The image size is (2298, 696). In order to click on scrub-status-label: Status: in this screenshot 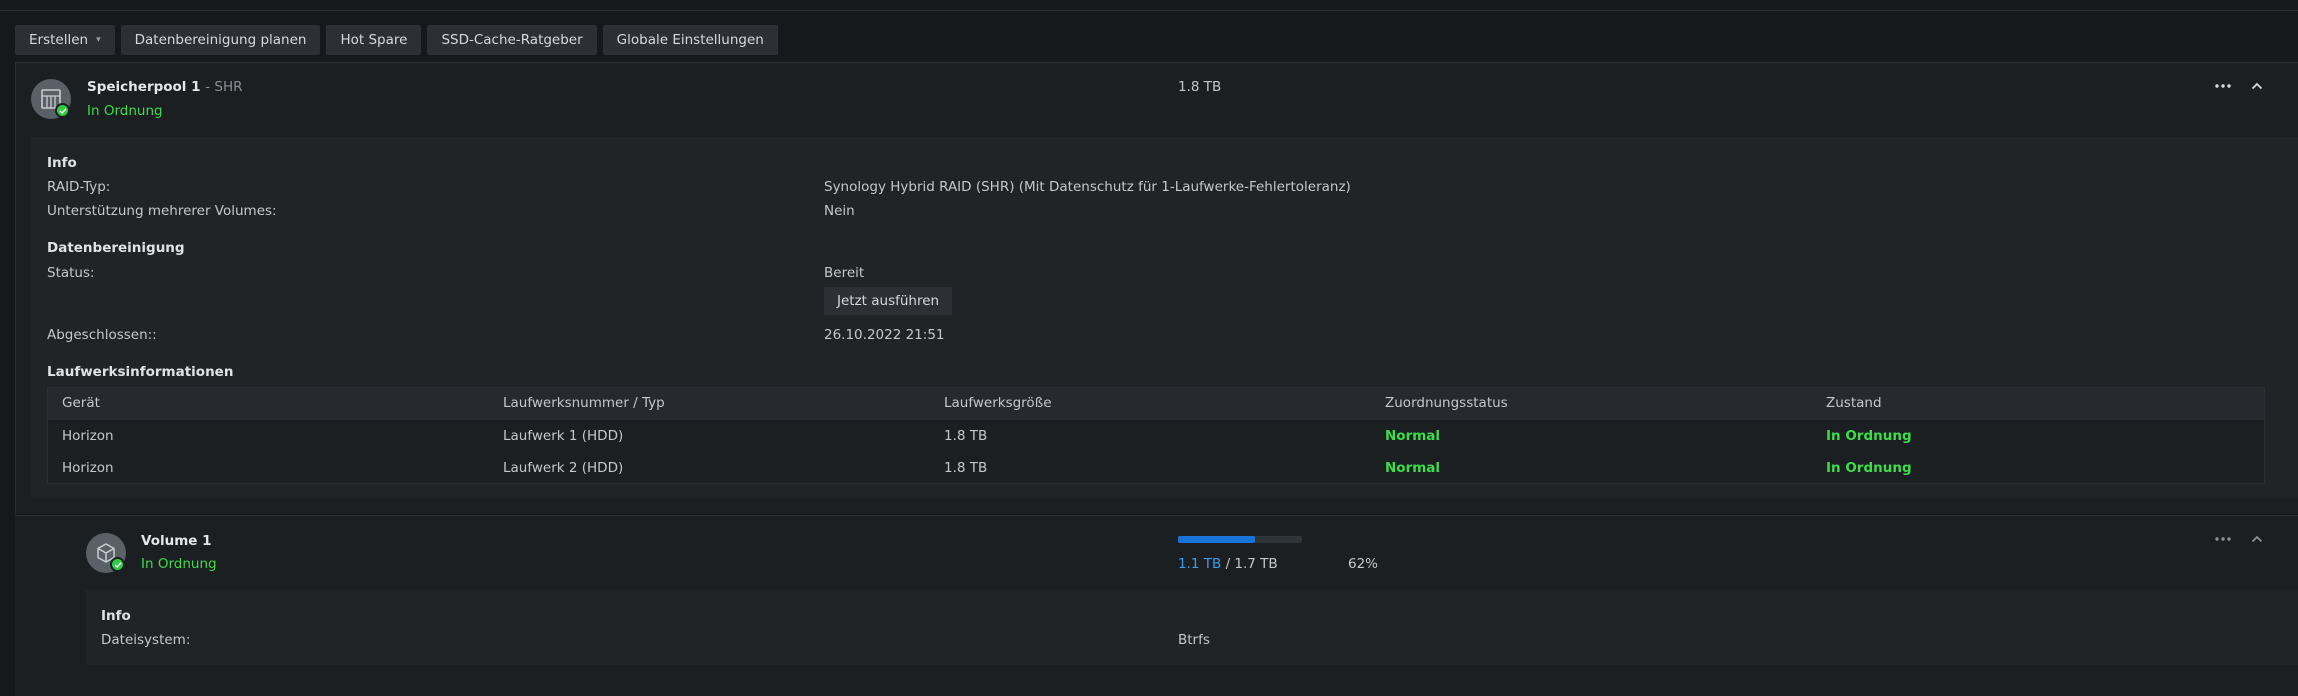, I will do `click(71, 273)`.